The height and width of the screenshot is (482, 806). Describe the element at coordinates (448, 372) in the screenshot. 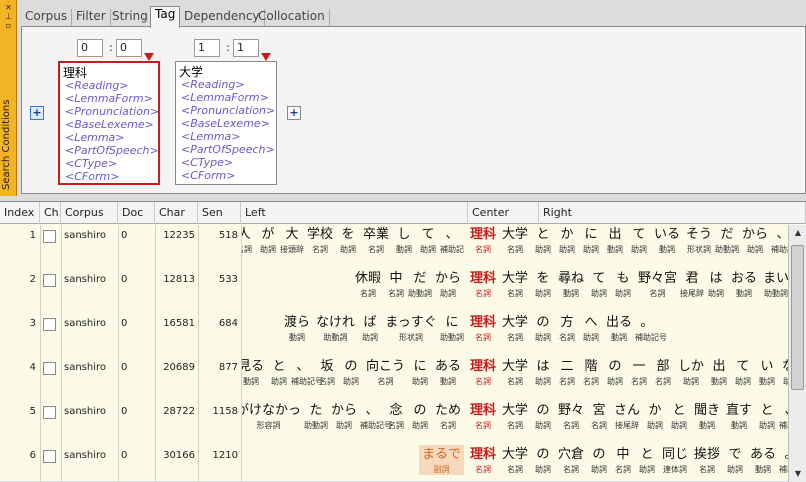

I see `left-token: ある 動詞` at that location.